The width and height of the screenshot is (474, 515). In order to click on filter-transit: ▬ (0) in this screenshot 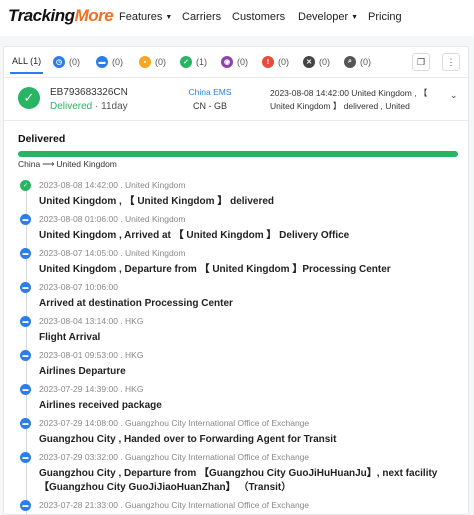, I will do `click(109, 62)`.